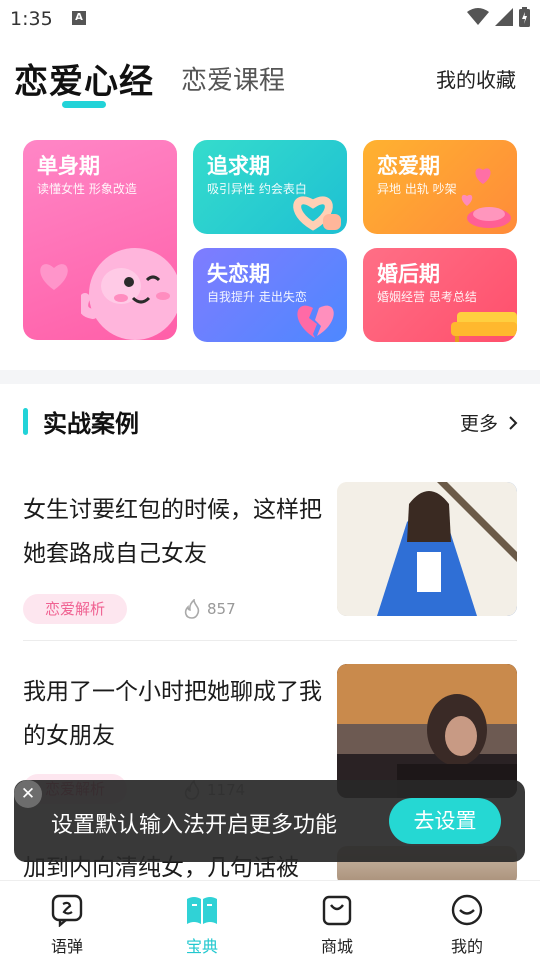 Image resolution: width=540 pixels, height=960 pixels. I want to click on nav-item-chat: 语弹, so click(67, 925).